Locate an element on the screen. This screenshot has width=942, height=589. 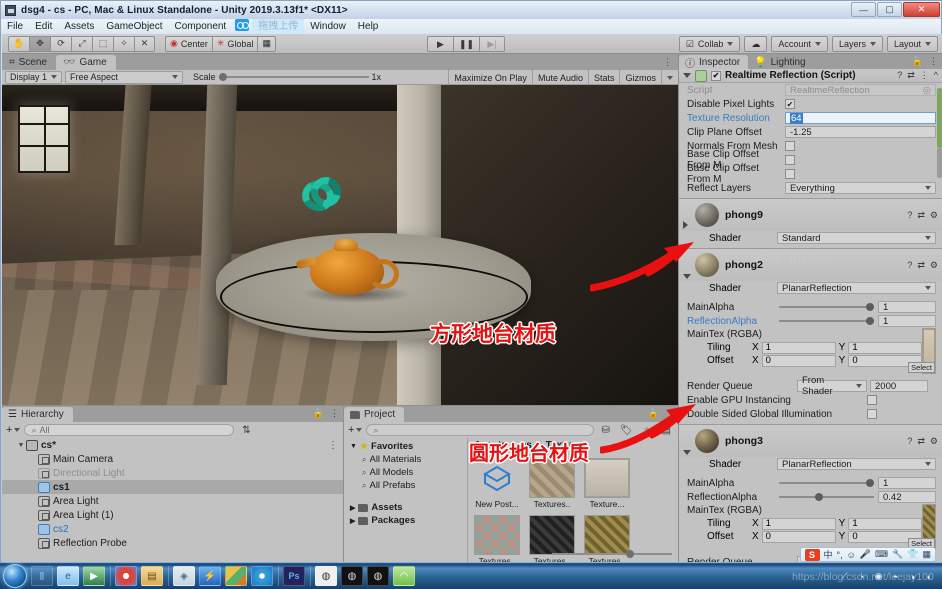
gizmos-dropdown-icon is located at coordinates (669, 77).